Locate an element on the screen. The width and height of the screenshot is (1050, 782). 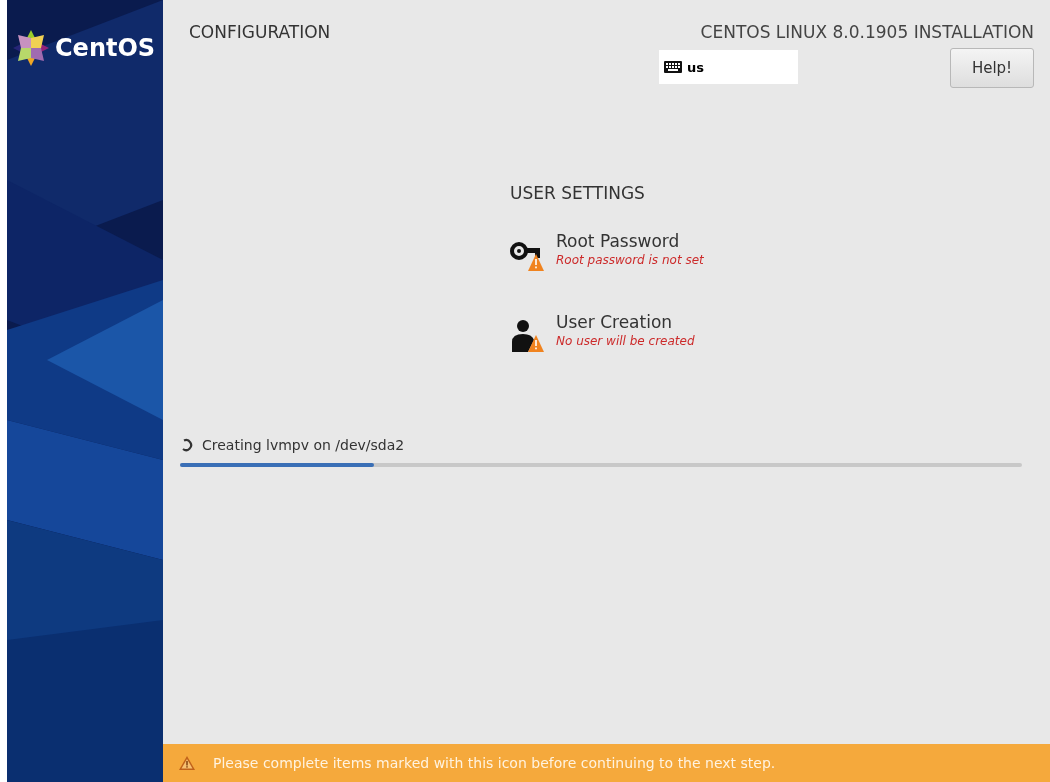
spinner-icon is located at coordinates (187, 445).